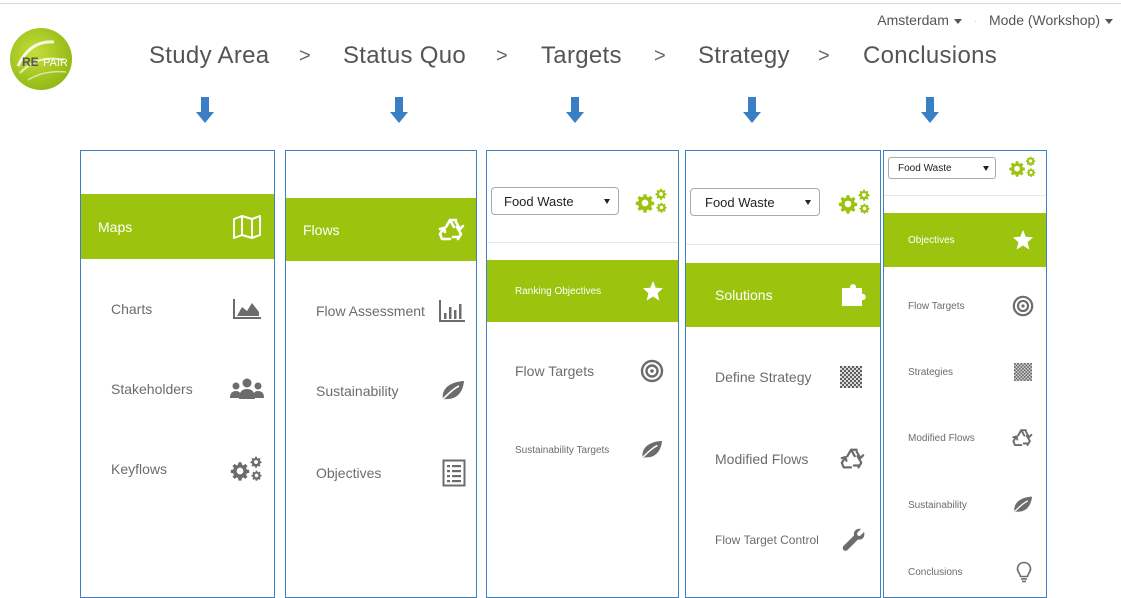  Describe the element at coordinates (763, 377) in the screenshot. I see `nav-item-label: Define Strategy` at that location.